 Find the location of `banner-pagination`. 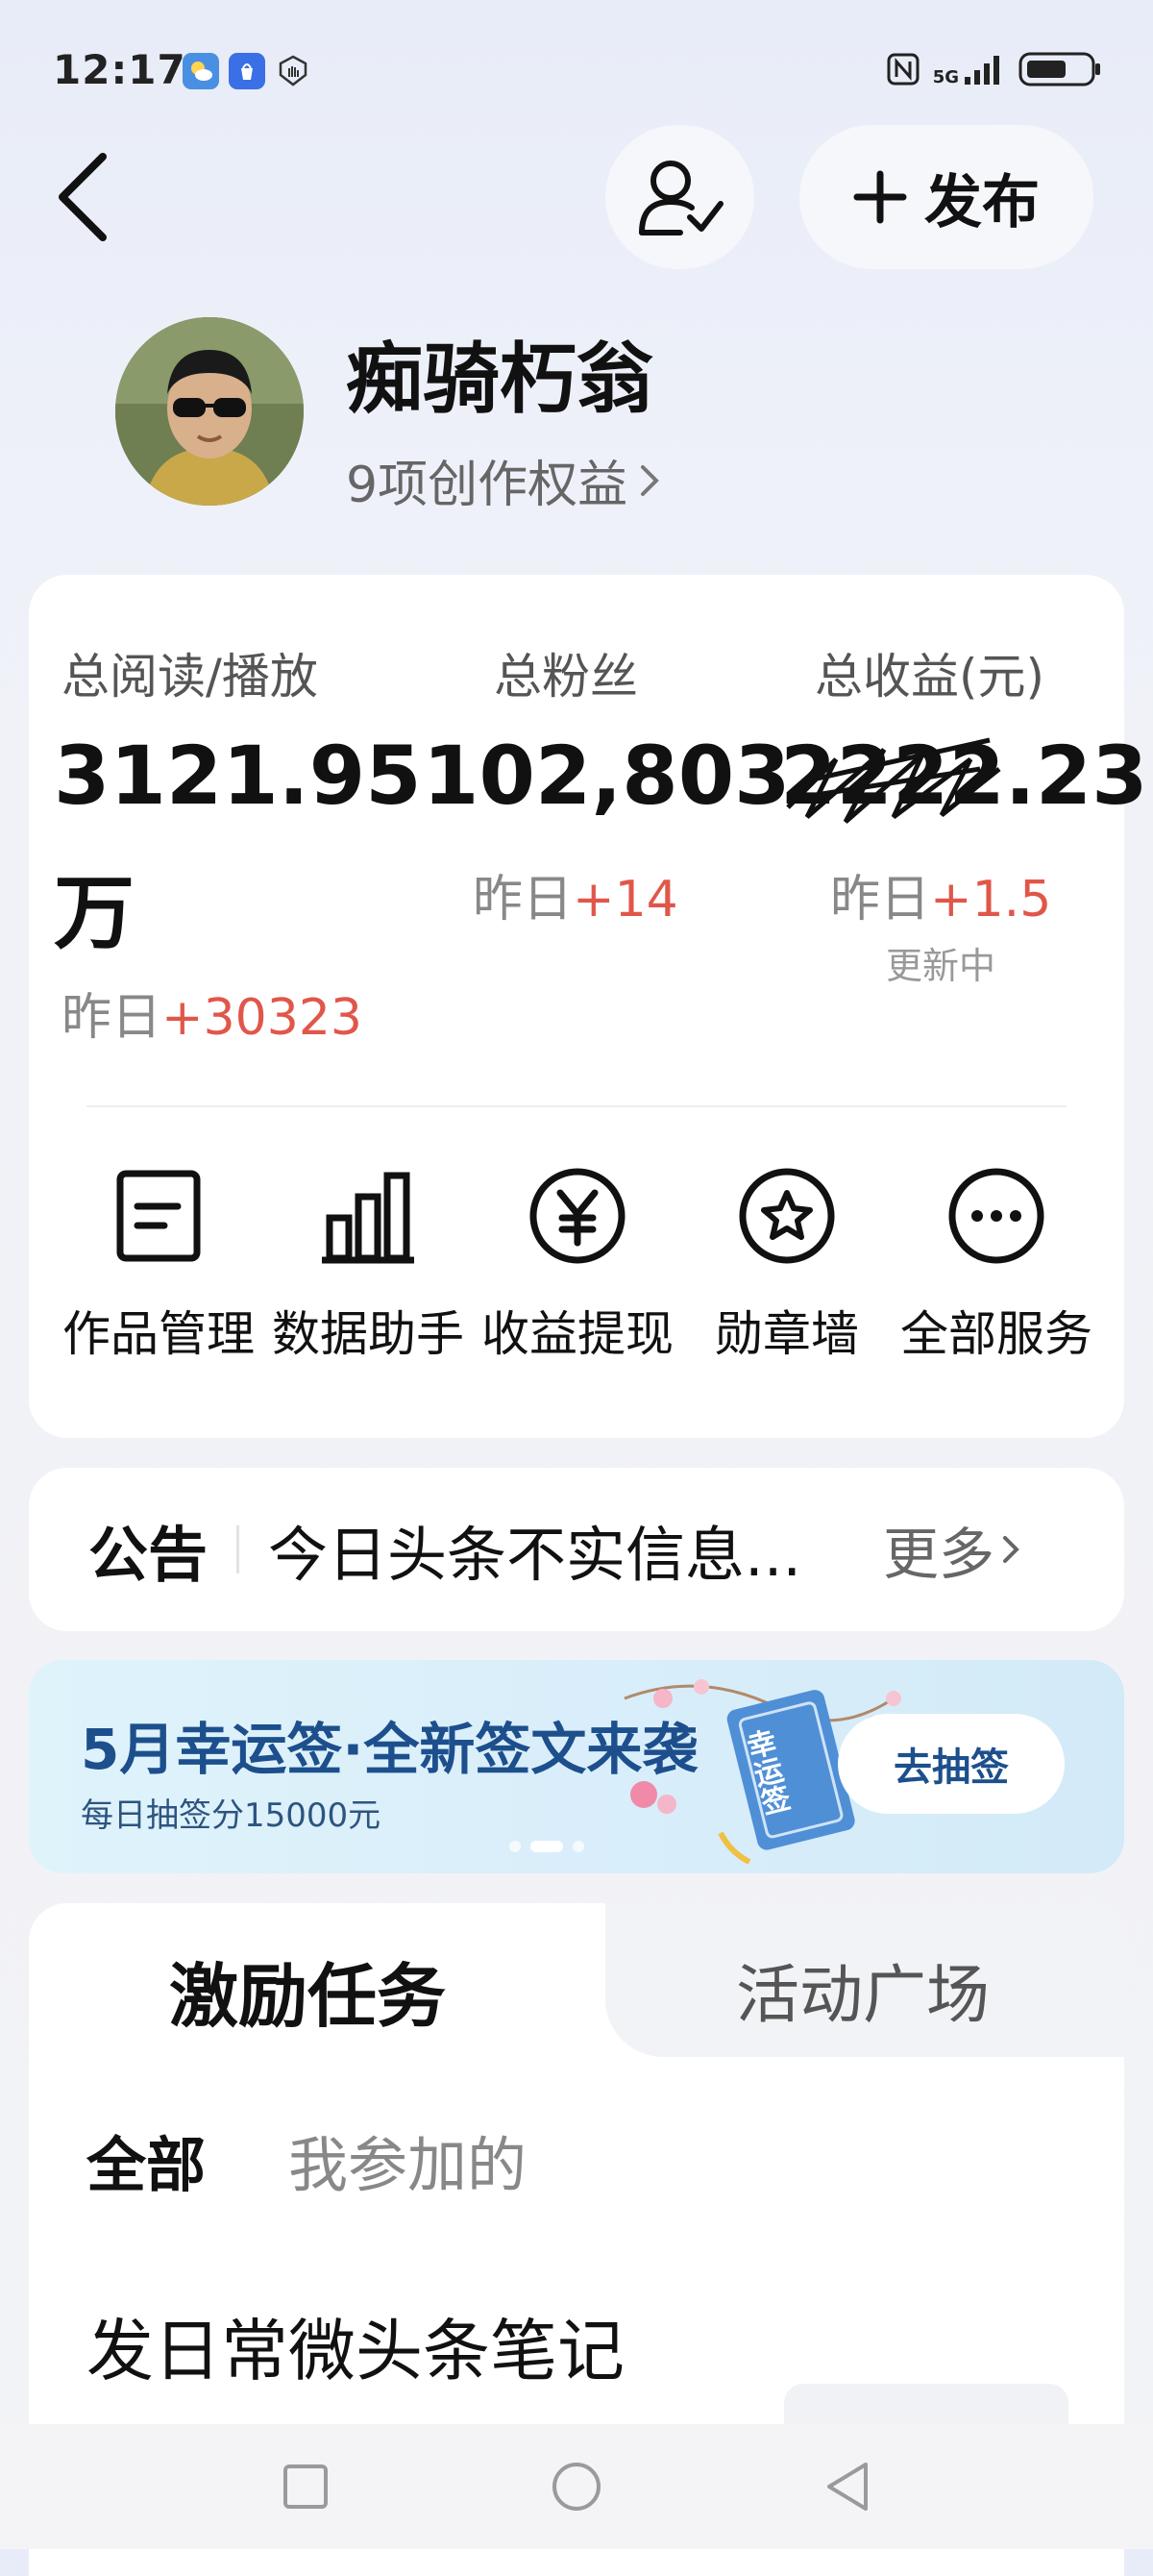

banner-pagination is located at coordinates (546, 1847).